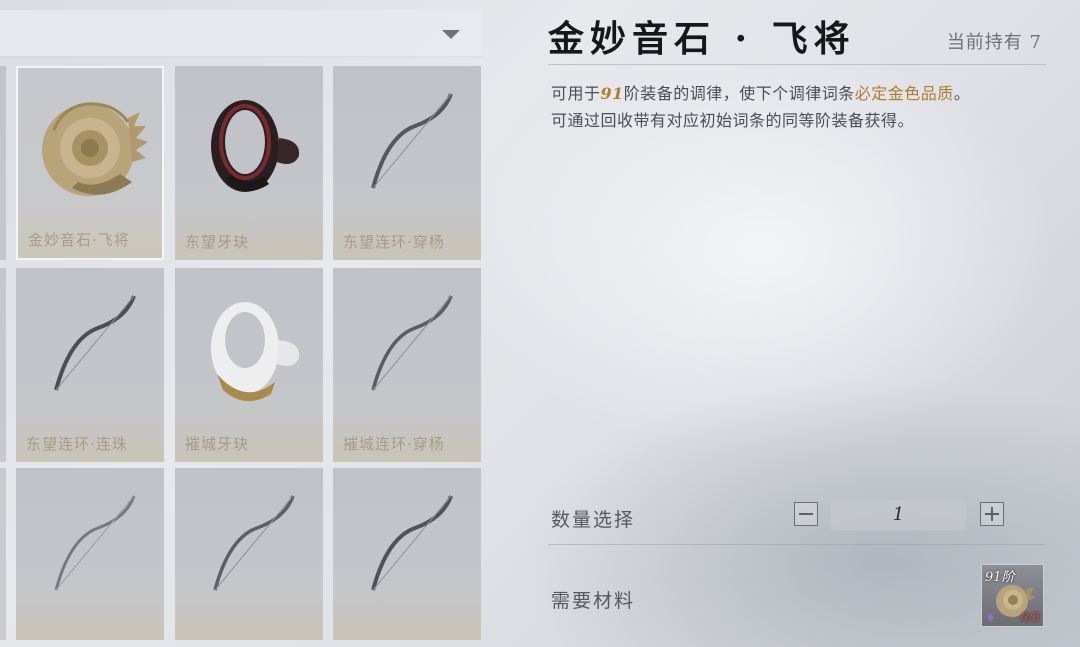 This screenshot has width=1080, height=647. I want to click on item-label: 摧城连环·穿杨, so click(394, 444).